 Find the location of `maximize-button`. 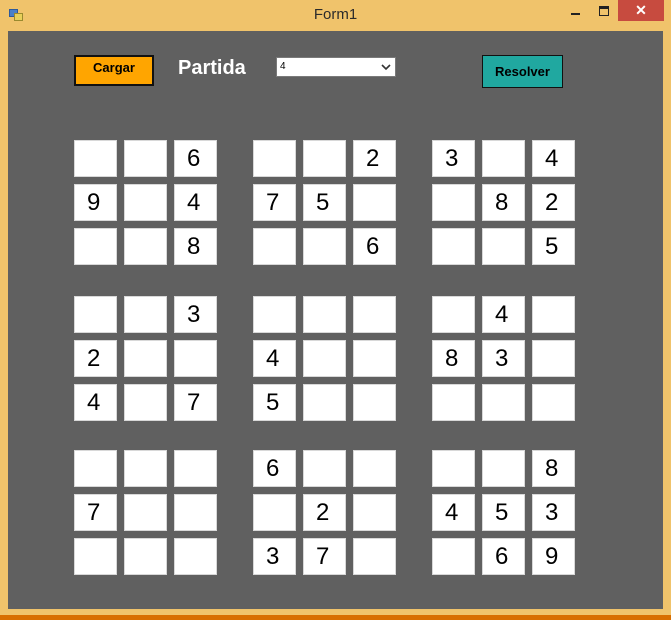

maximize-button is located at coordinates (604, 10).